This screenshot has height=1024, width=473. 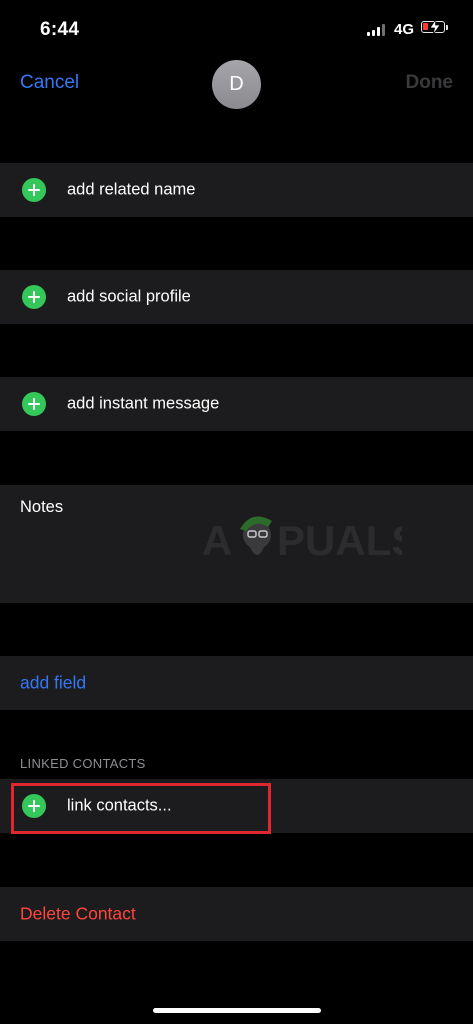 What do you see at coordinates (131, 189) in the screenshot?
I see `add-related-name-label: add related name` at bounding box center [131, 189].